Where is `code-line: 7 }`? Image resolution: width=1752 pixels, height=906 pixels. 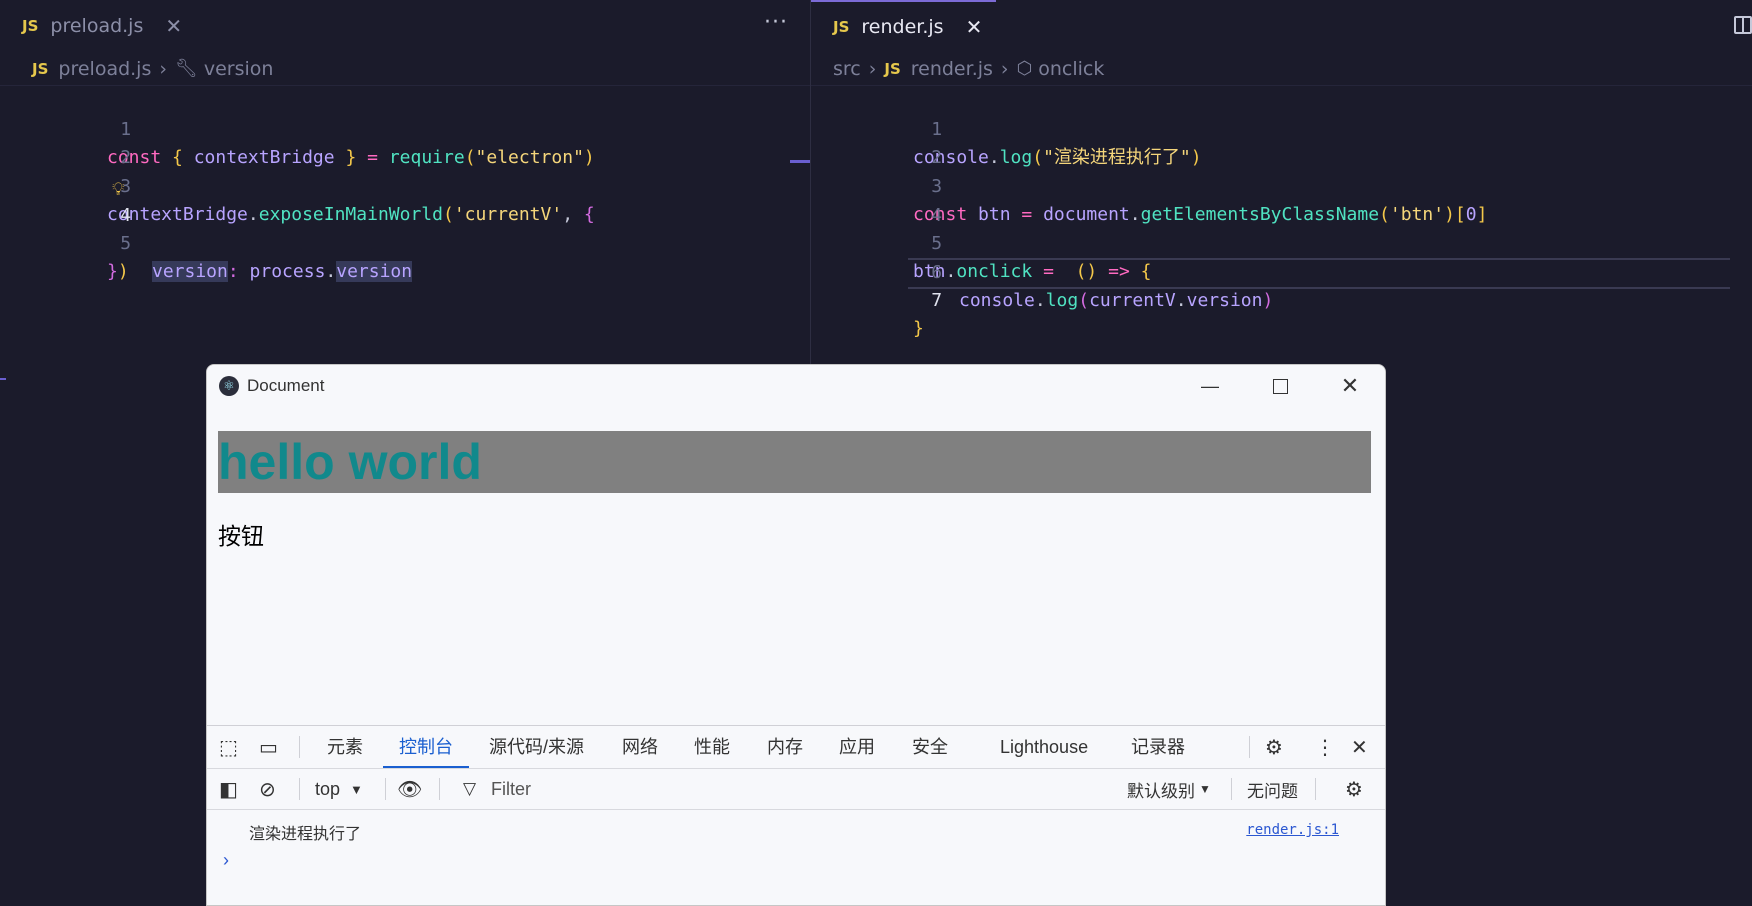 code-line: 7 } is located at coordinates (1281, 299).